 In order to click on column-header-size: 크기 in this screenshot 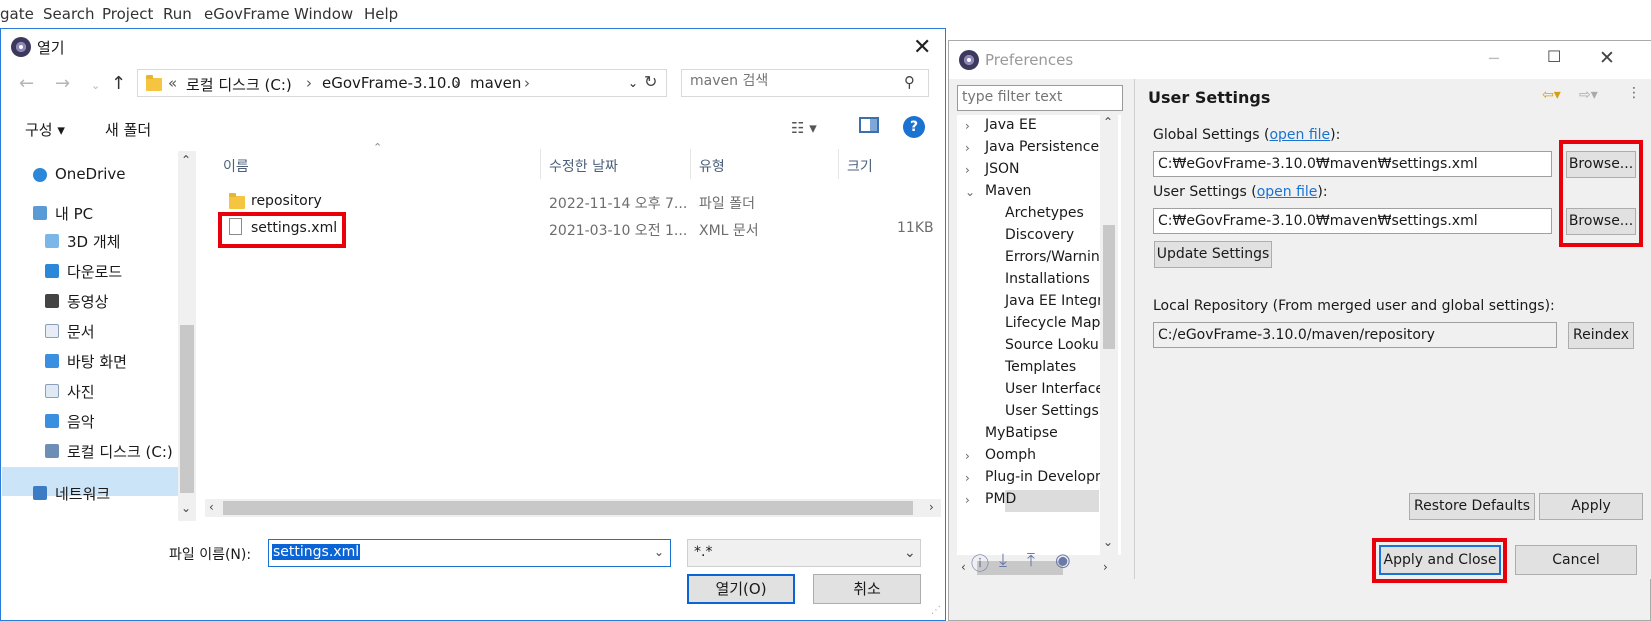, I will do `click(860, 166)`.